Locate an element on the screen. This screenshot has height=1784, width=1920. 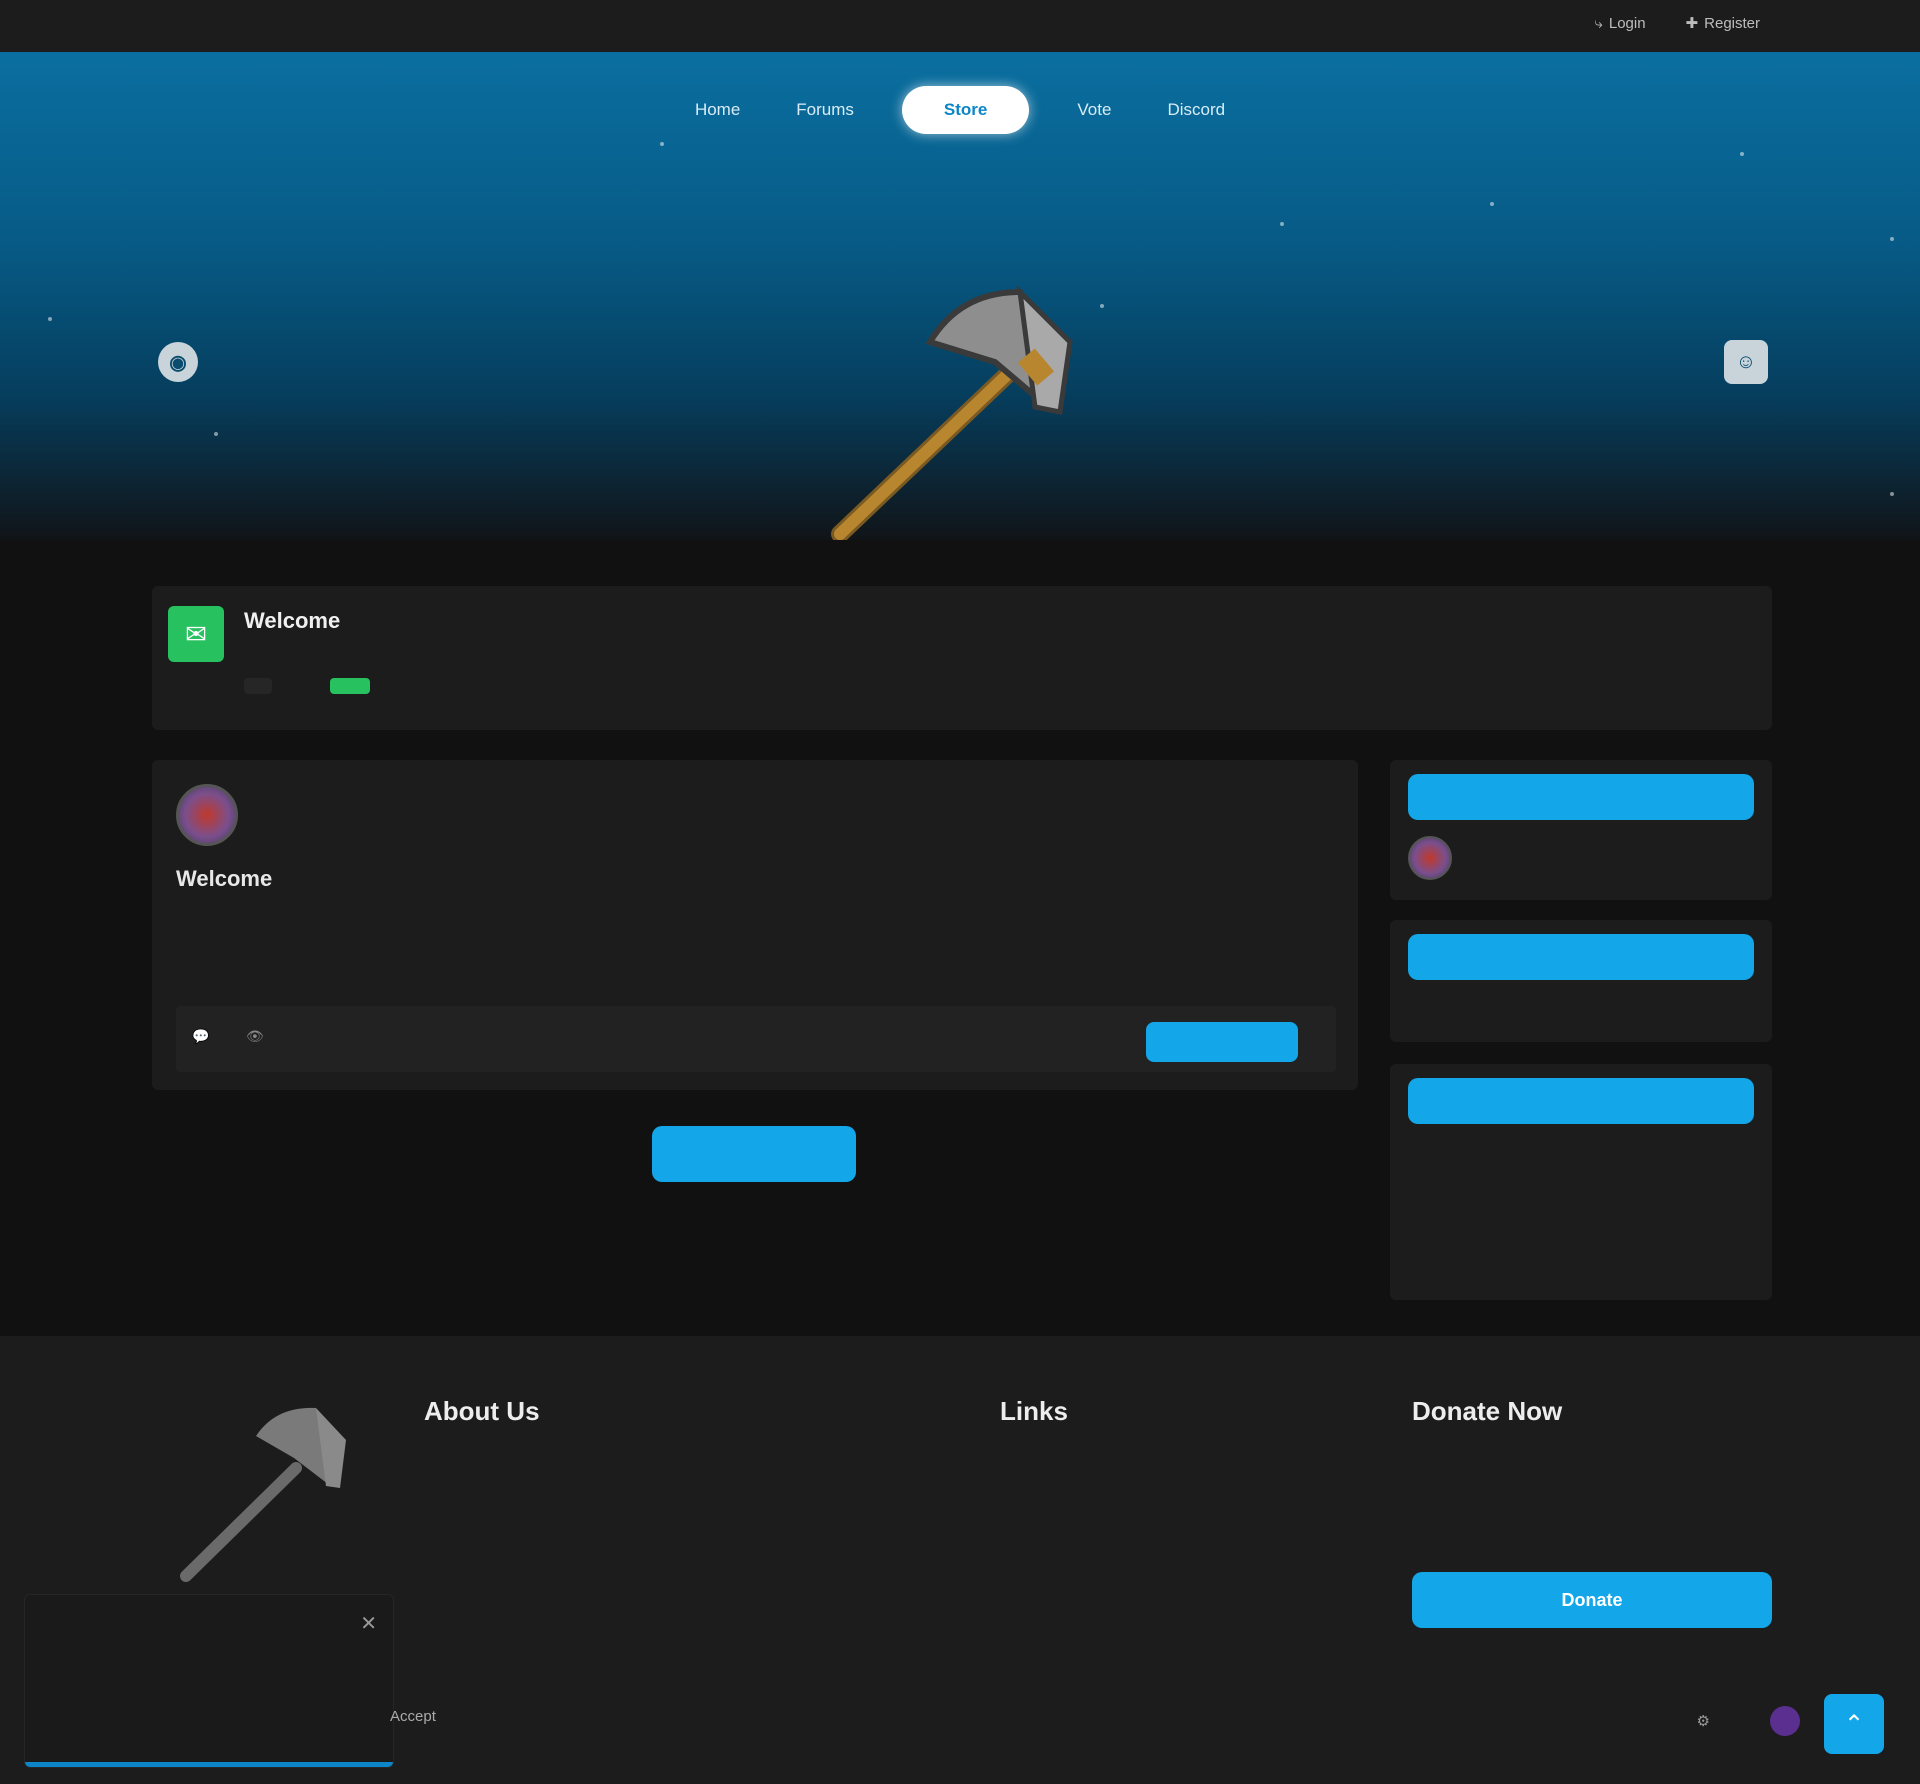
discord-widget: ☺ is located at coordinates (1736, 362).